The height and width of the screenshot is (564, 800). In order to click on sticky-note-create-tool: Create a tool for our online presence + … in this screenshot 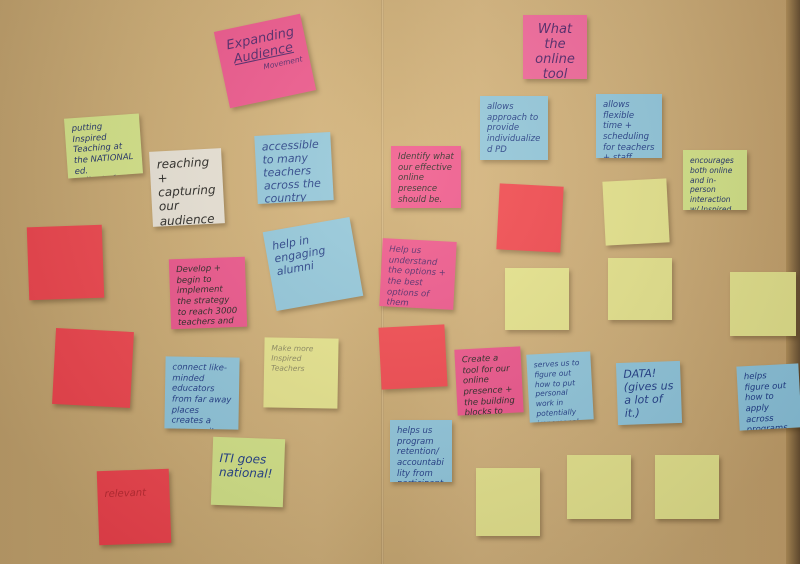, I will do `click(489, 381)`.